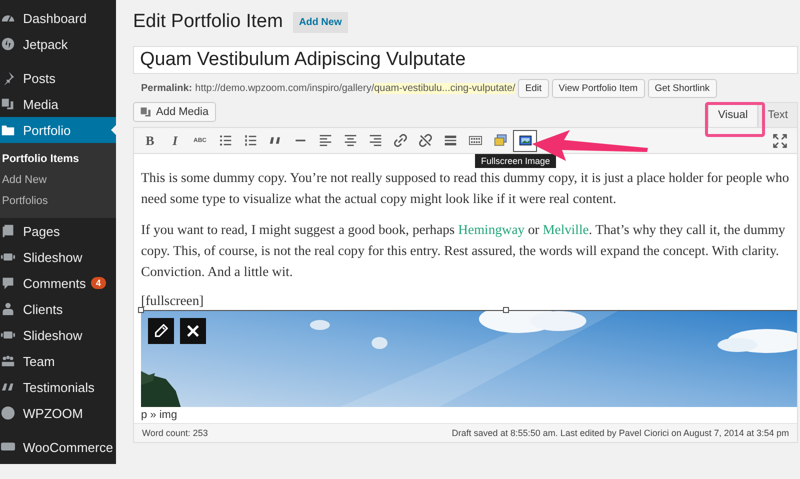 The image size is (800, 479). What do you see at coordinates (500, 140) in the screenshot?
I see `gallery-icon` at bounding box center [500, 140].